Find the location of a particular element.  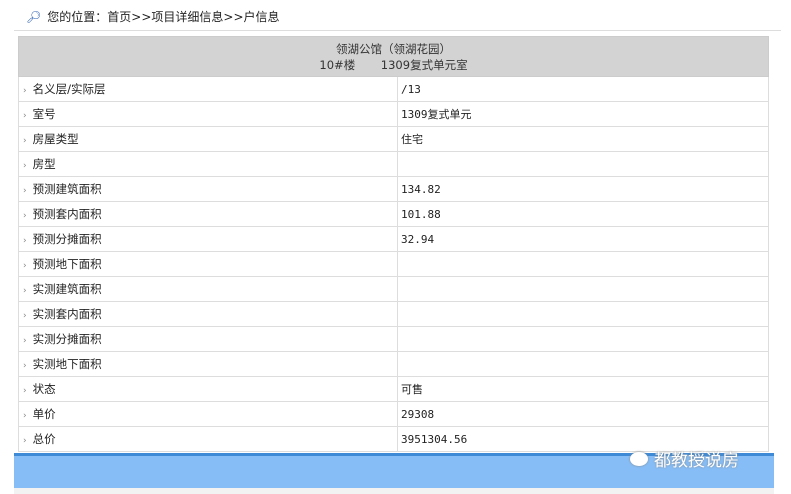

row-key-label: 预测分摊面积 is located at coordinates (67, 239).